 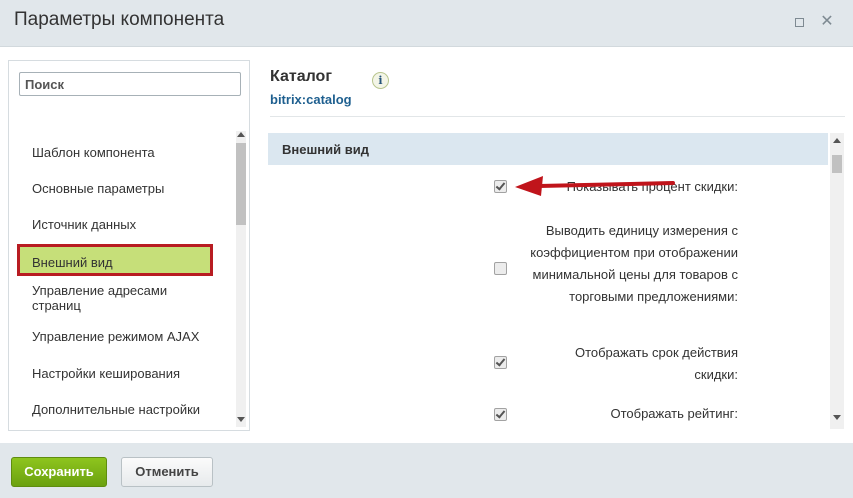 What do you see at coordinates (548, 149) in the screenshot?
I see `section-header: Внешний вид` at bounding box center [548, 149].